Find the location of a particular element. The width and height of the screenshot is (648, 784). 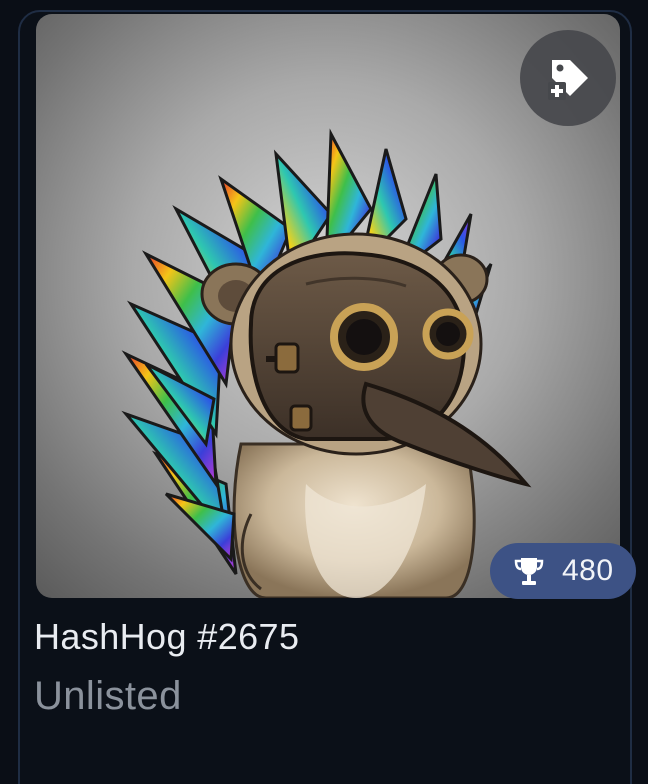

add-tag-button is located at coordinates (568, 78).